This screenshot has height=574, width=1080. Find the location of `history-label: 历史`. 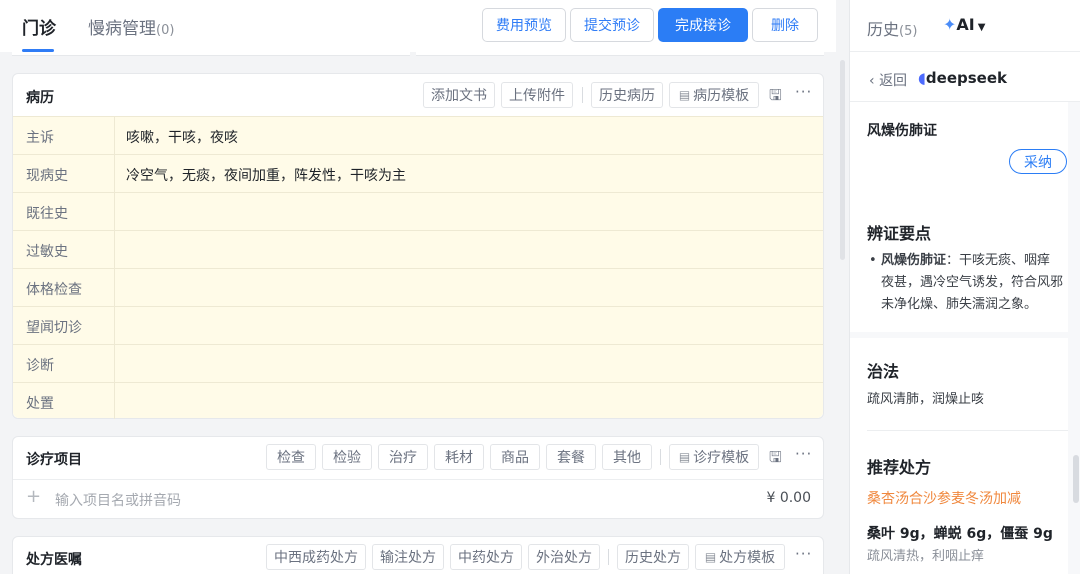

history-label: 历史 is located at coordinates (883, 29).